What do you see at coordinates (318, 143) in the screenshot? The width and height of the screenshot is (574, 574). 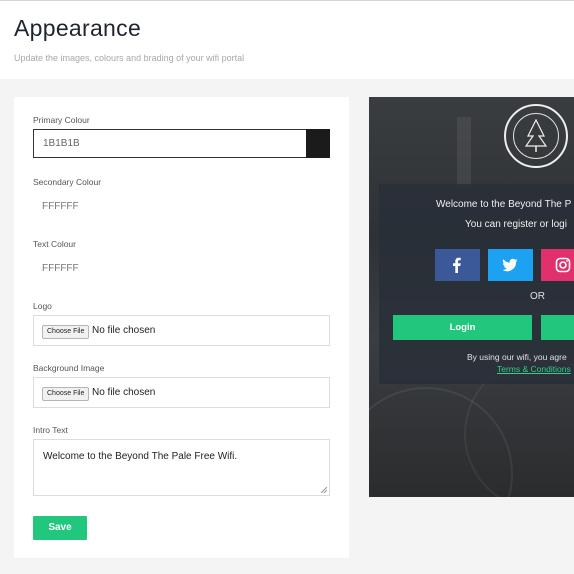 I see `primary-colour-swatch` at bounding box center [318, 143].